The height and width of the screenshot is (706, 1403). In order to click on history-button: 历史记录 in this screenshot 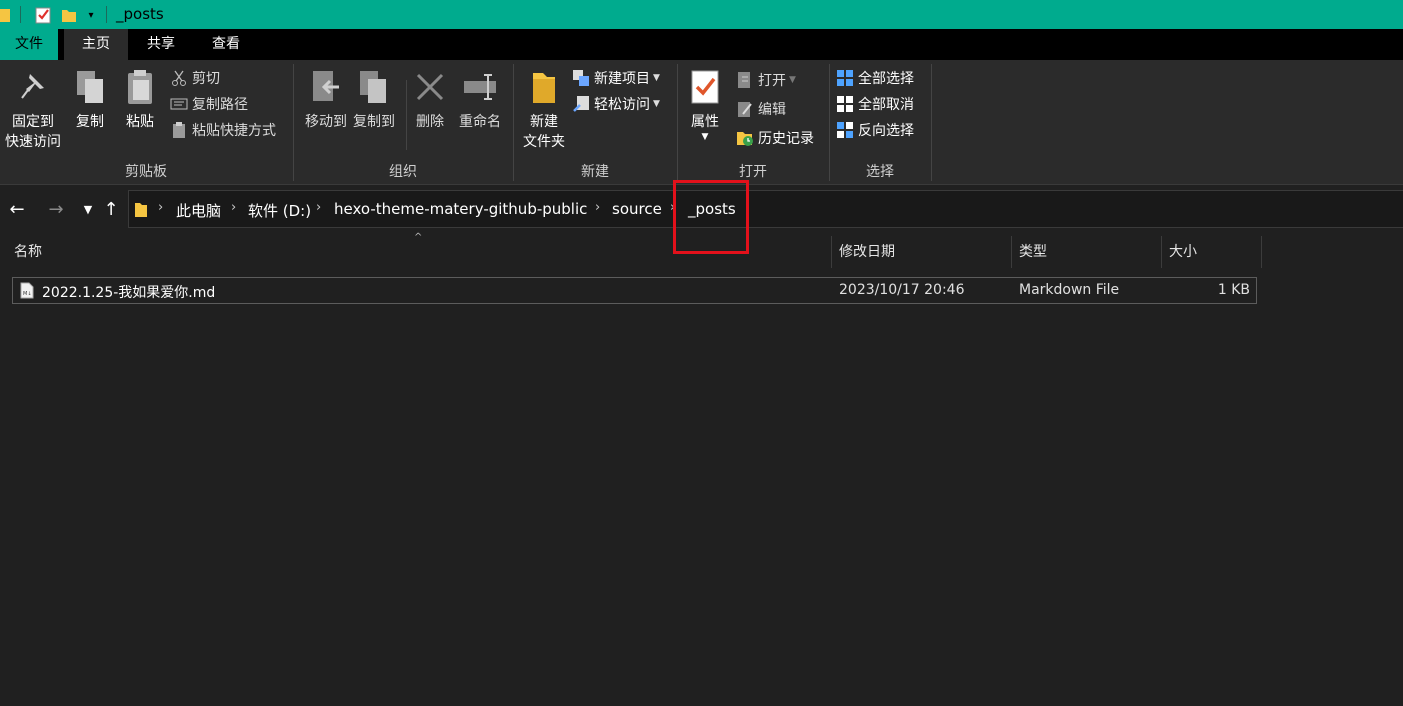, I will do `click(775, 138)`.